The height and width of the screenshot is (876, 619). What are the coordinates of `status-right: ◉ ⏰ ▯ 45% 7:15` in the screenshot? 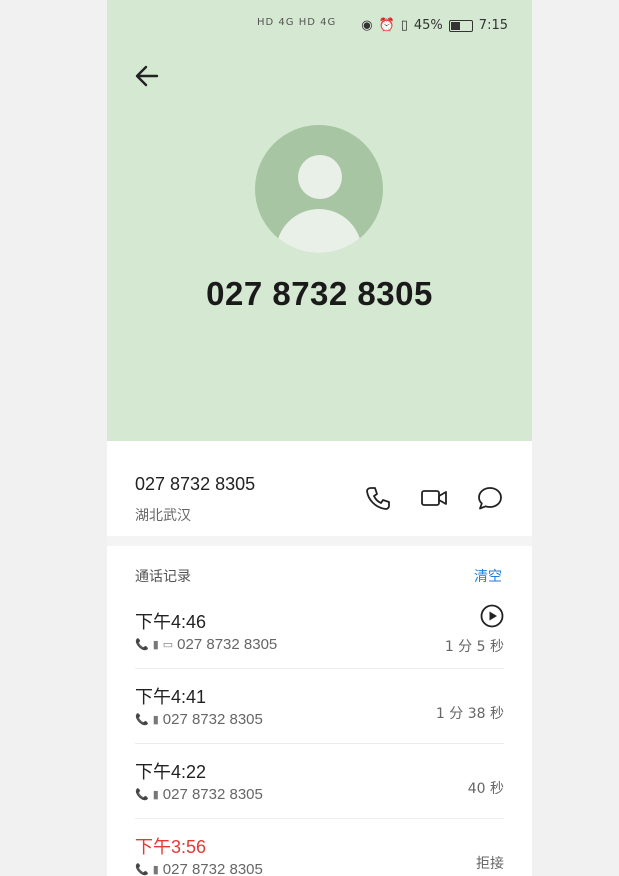 It's located at (434, 25).